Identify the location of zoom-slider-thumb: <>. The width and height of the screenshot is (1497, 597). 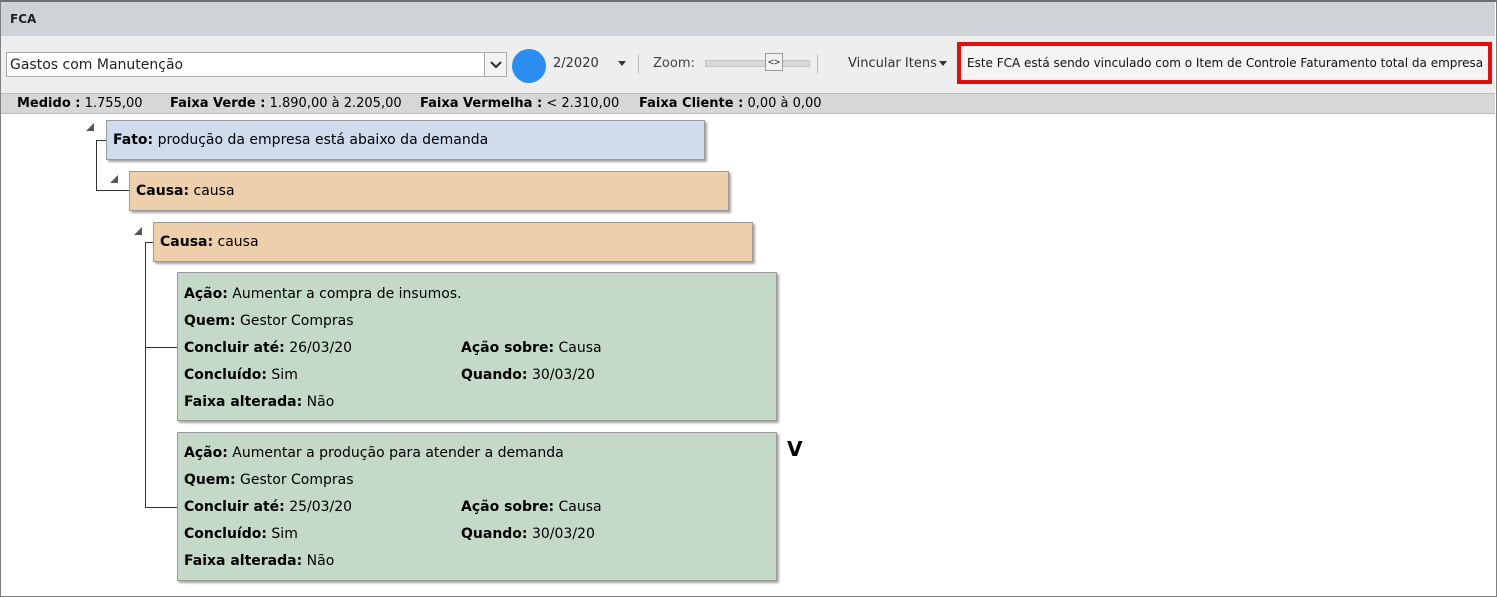
(774, 62).